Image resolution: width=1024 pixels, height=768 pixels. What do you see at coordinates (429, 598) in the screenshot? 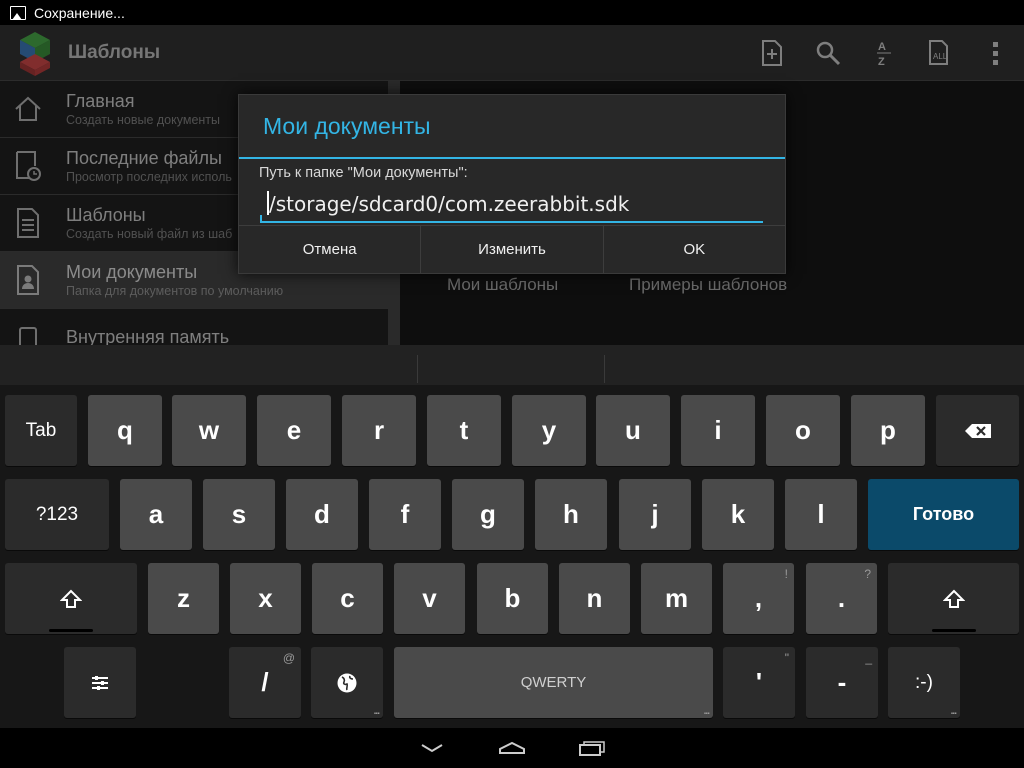
I see `key-v: v` at bounding box center [429, 598].